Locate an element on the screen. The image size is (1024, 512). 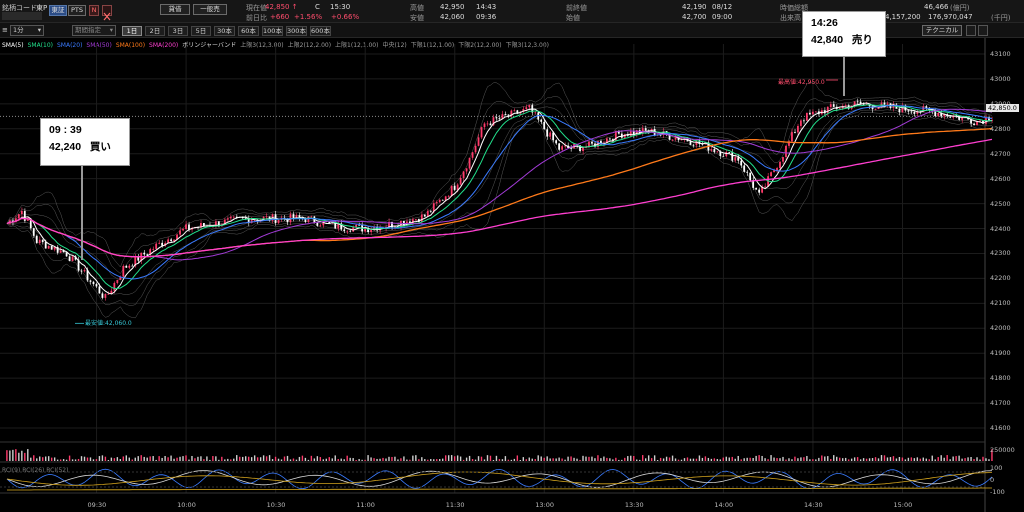
volume-value: 4,157,200 is located at coordinates (903, 17).